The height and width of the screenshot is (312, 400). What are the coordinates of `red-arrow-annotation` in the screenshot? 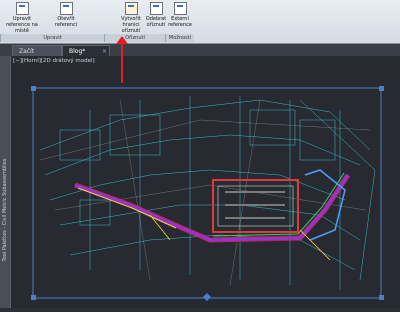 It's located at (122, 59).